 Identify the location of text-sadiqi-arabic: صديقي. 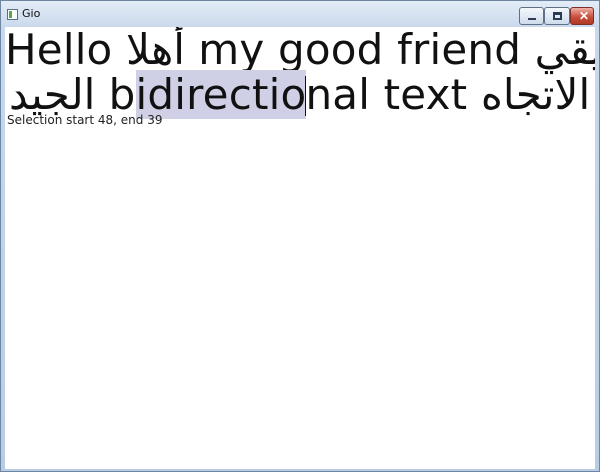
(564, 50).